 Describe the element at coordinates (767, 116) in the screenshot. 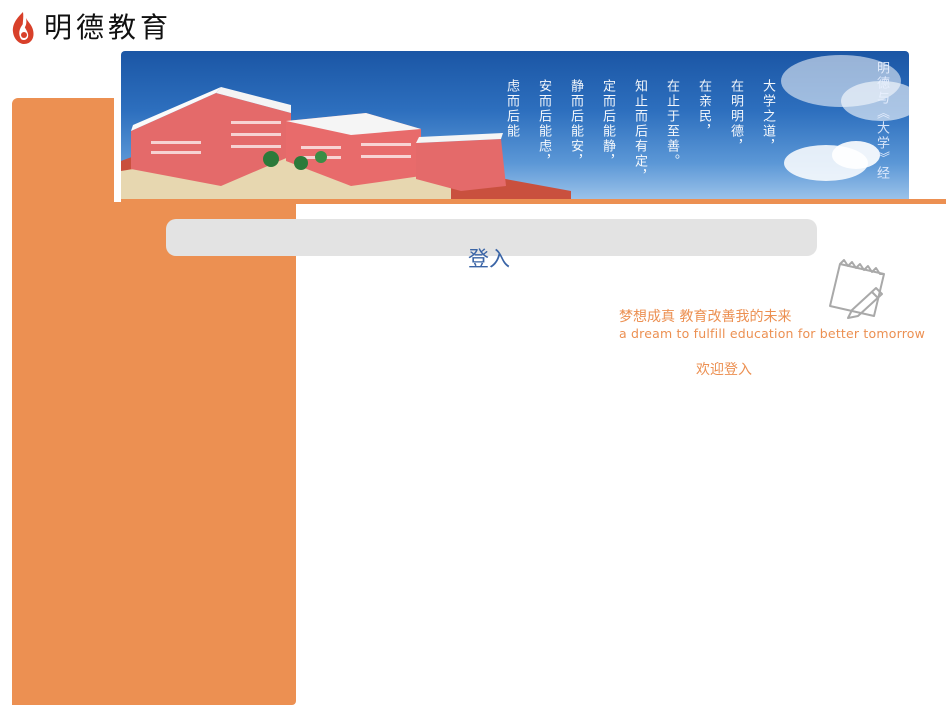

I see `poem-line: 大学之道，` at that location.